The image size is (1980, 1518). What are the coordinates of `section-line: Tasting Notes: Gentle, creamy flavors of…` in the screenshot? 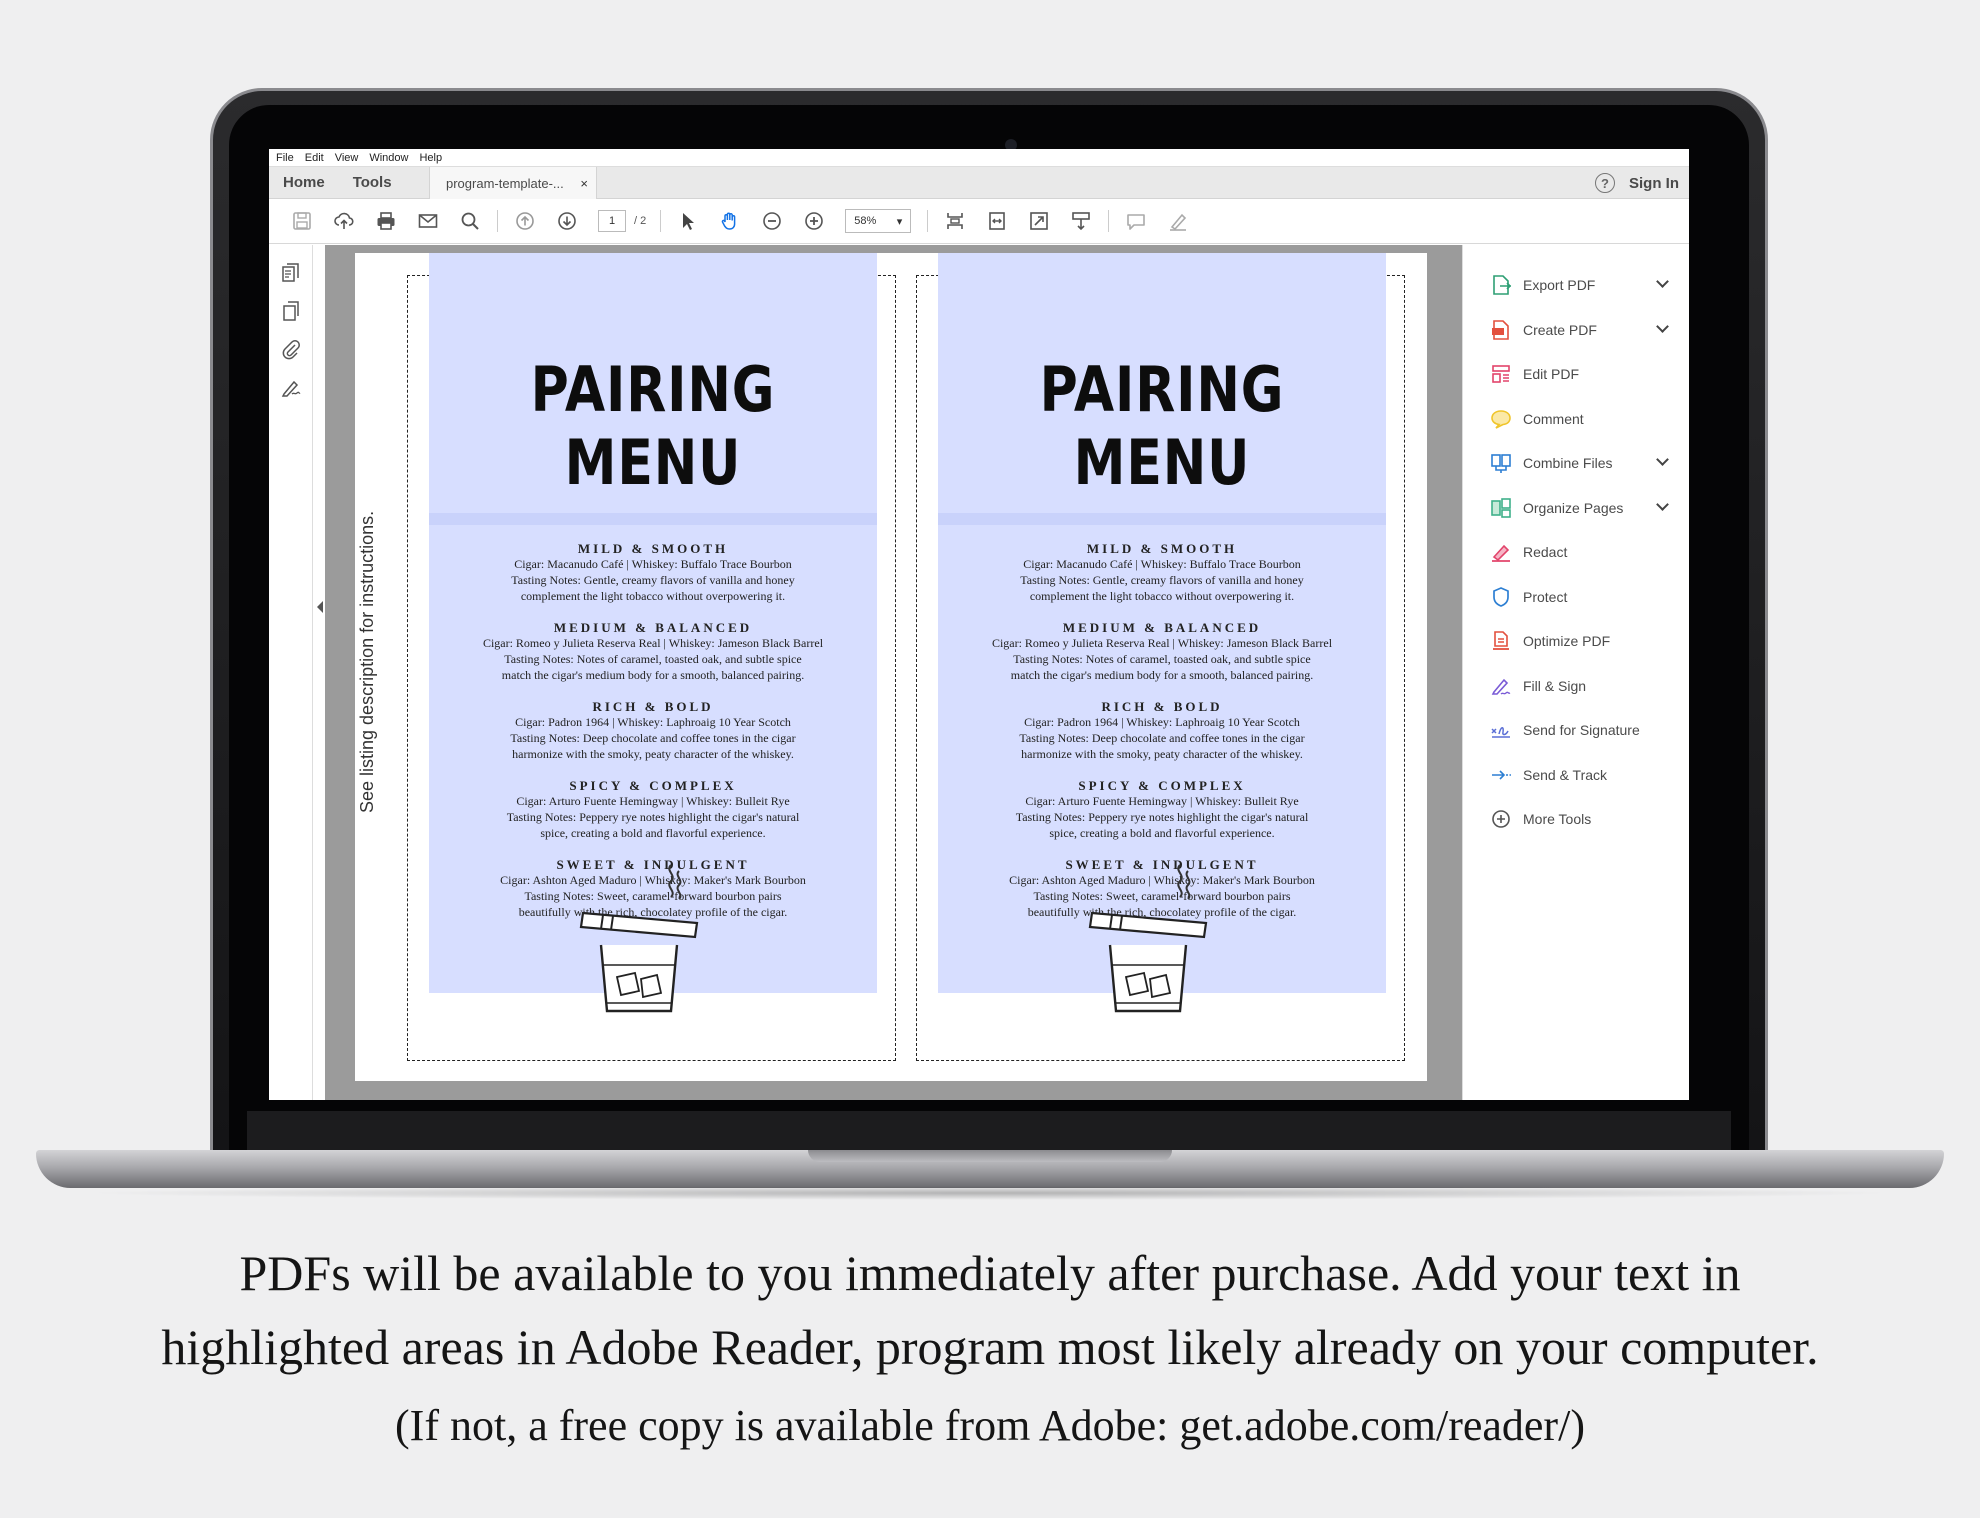 It's located at (1162, 580).